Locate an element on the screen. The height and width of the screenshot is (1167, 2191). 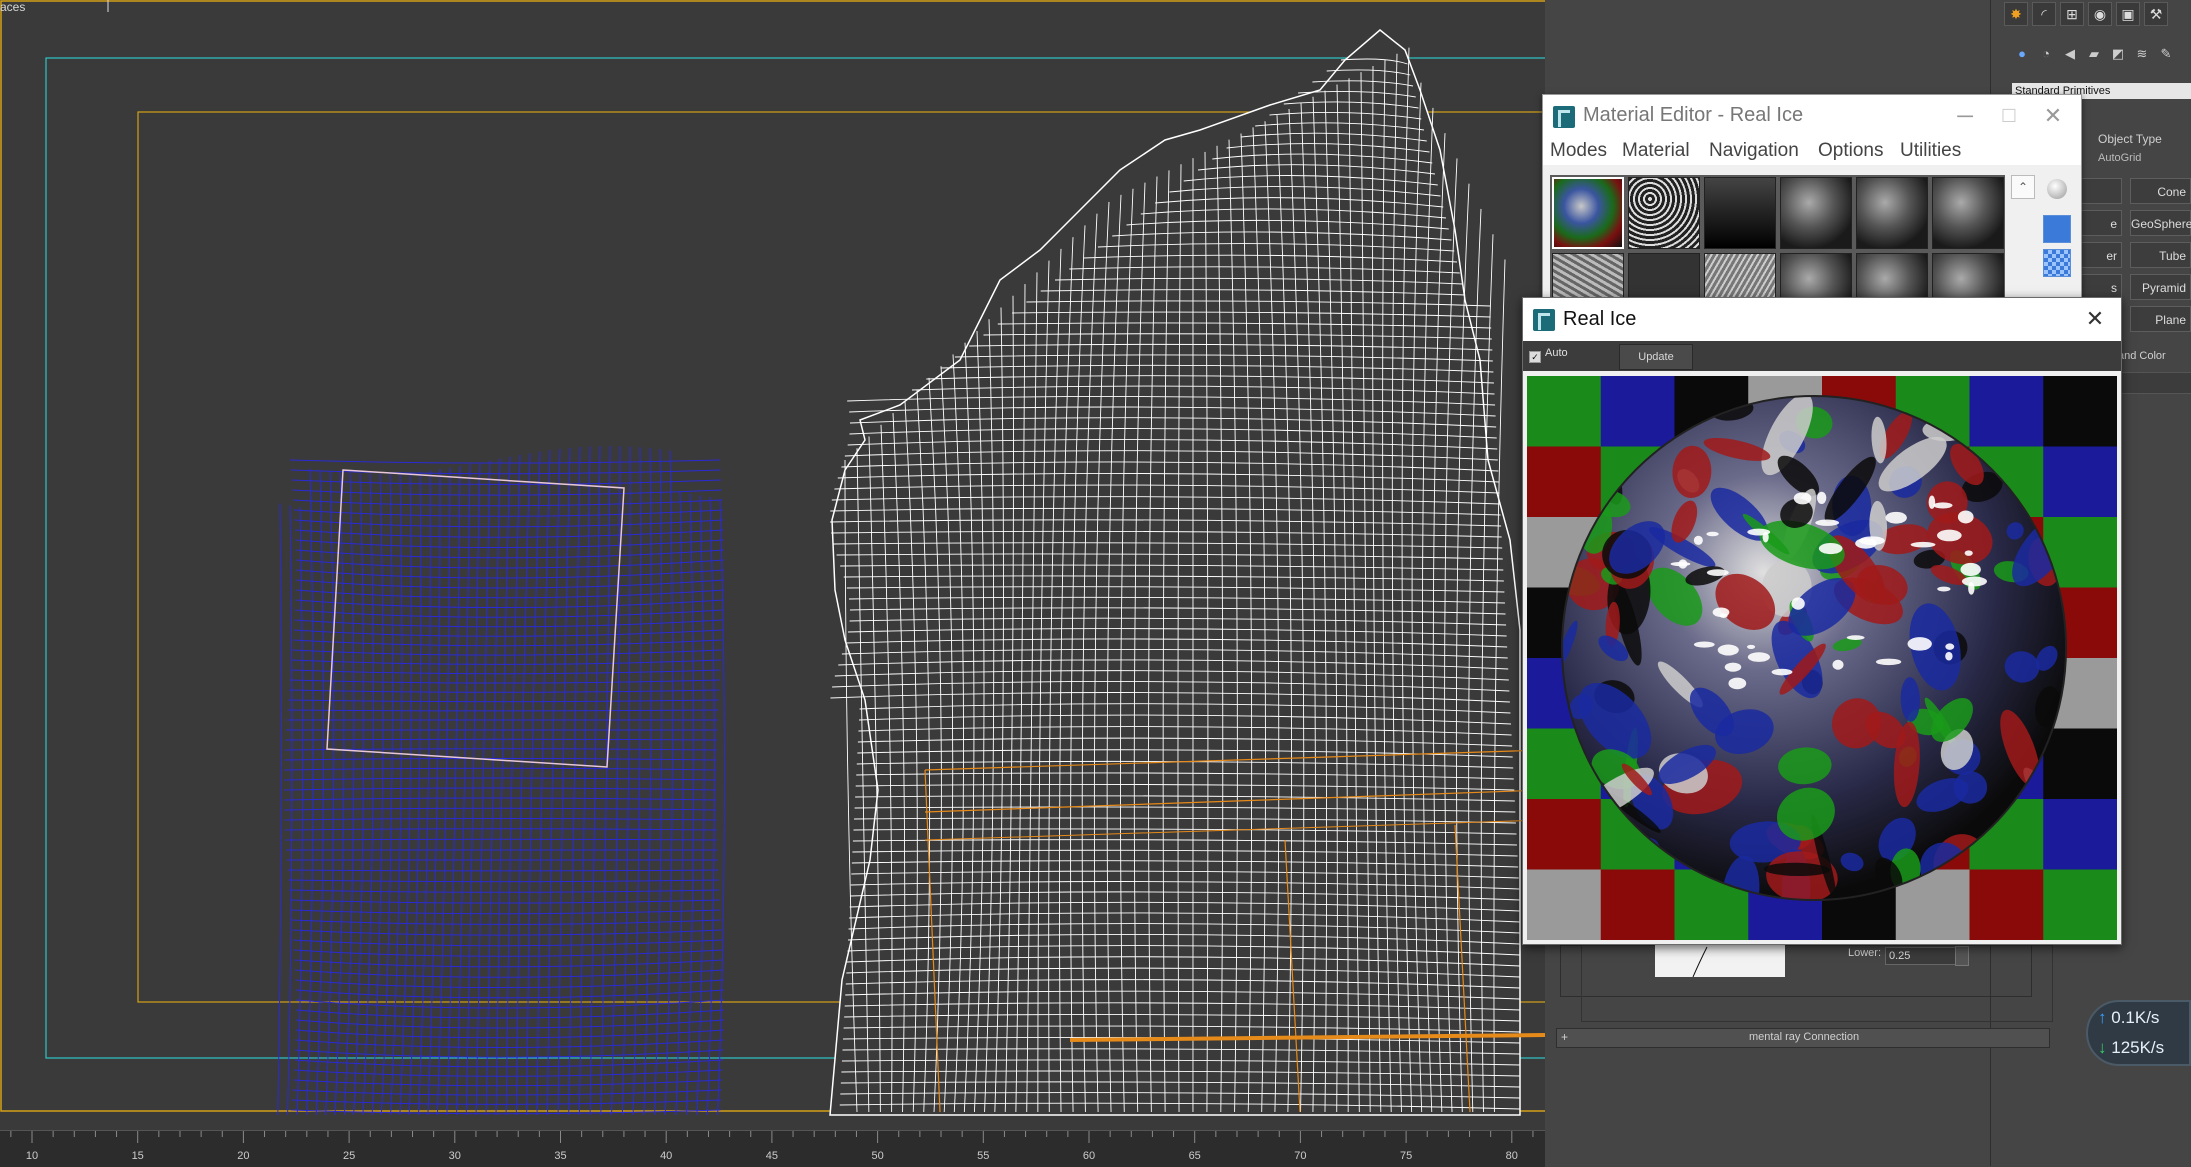
menu-navigation: Navigation is located at coordinates (1754, 151).